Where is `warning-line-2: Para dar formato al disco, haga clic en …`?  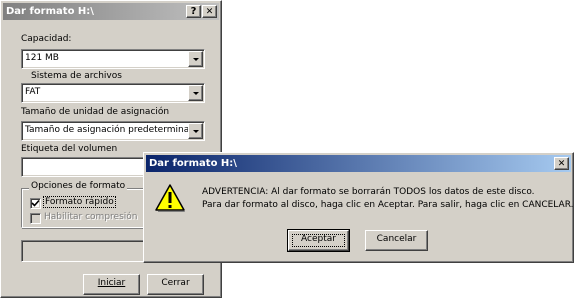
warning-line-2: Para dar formato al disco, haga clic en … is located at coordinates (388, 205).